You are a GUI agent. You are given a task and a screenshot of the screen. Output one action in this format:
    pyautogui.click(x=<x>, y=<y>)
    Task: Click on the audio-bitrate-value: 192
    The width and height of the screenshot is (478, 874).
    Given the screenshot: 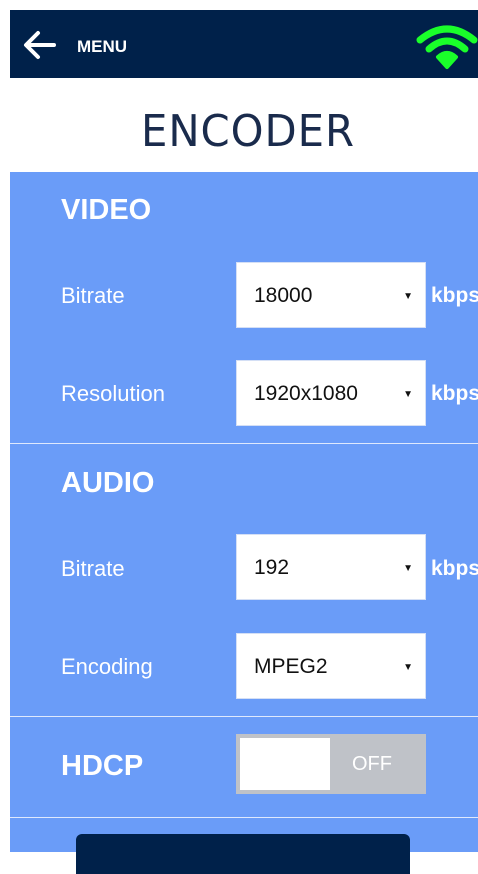 What is the action you would take?
    pyautogui.click(x=272, y=567)
    